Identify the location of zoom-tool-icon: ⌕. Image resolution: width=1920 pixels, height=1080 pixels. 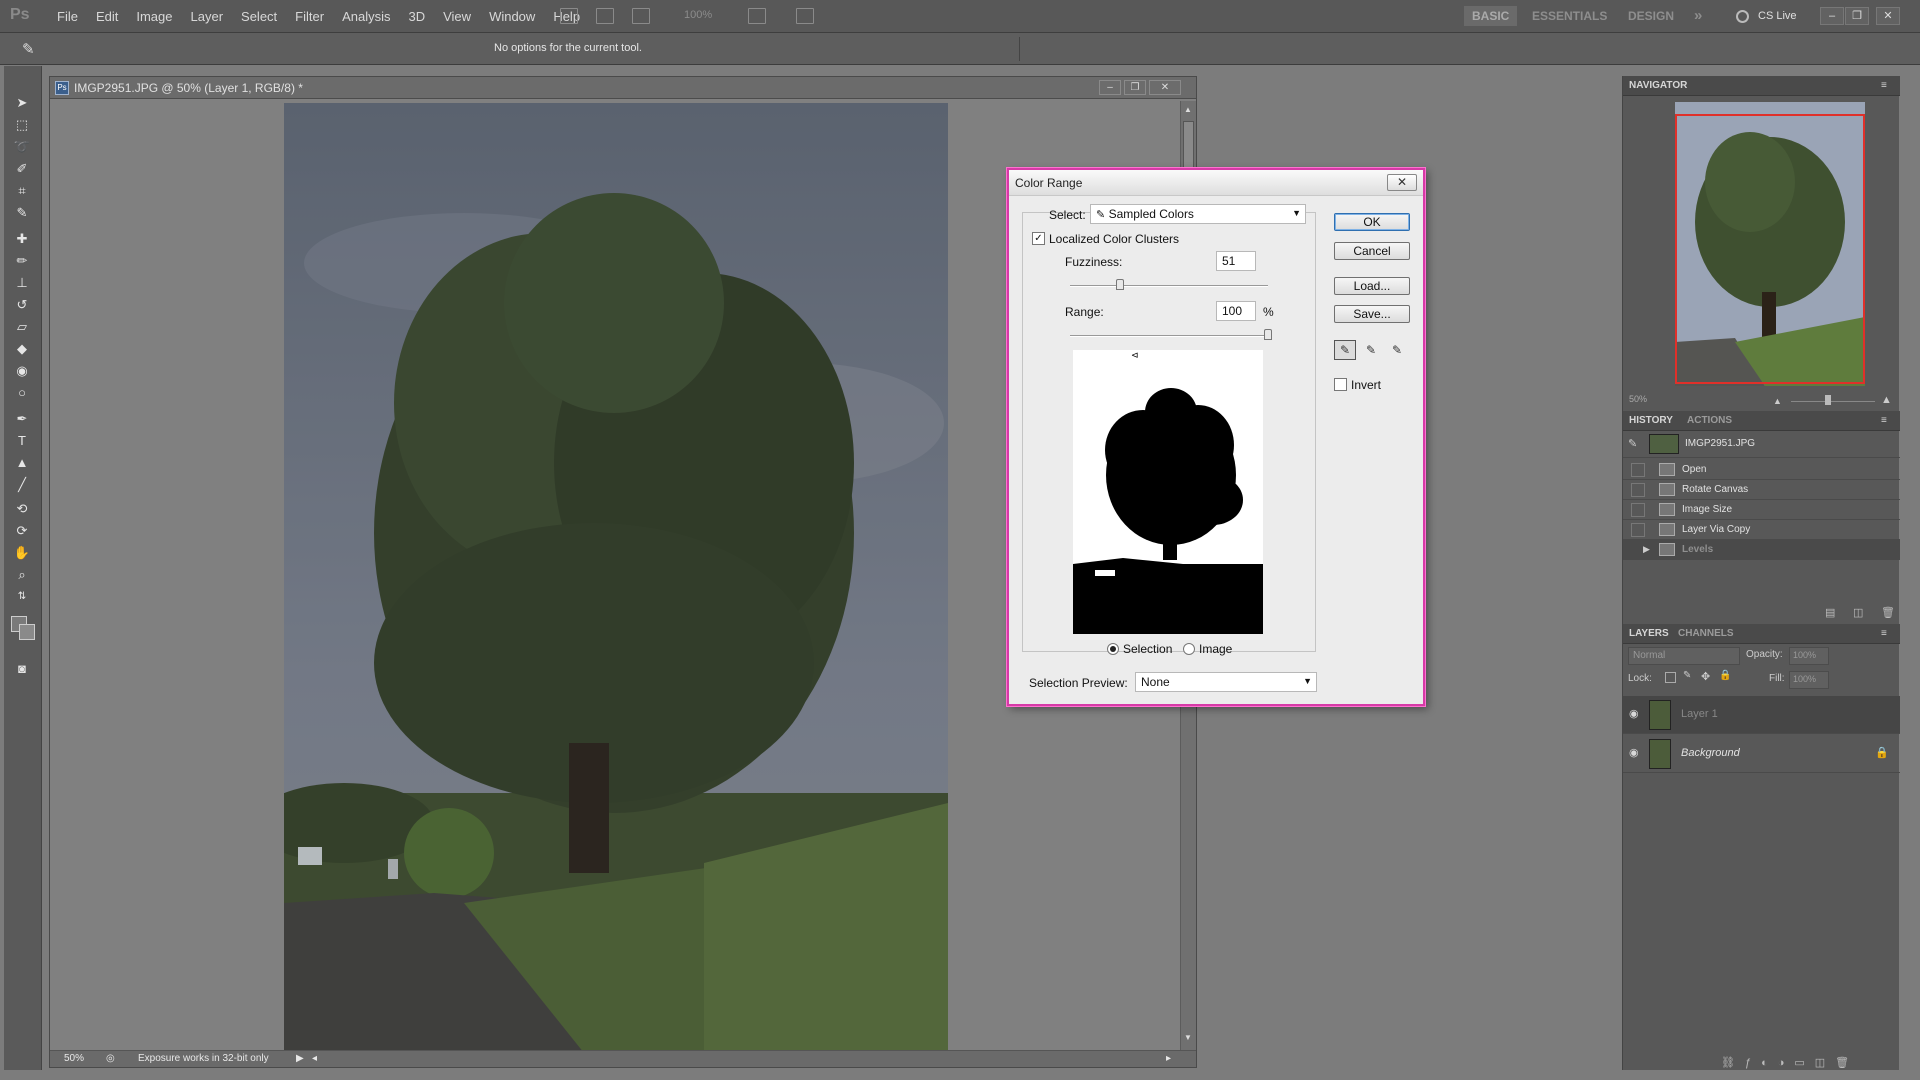
(22, 575).